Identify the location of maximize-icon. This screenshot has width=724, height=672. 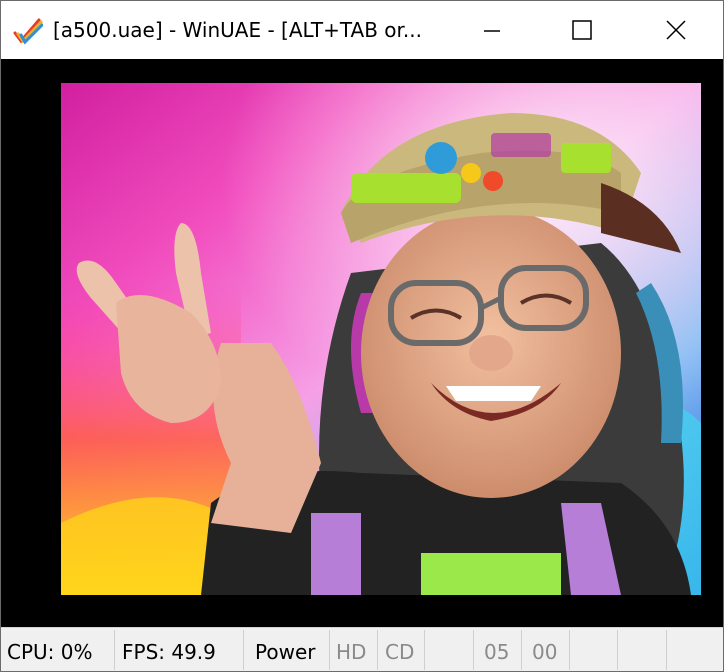
(582, 30).